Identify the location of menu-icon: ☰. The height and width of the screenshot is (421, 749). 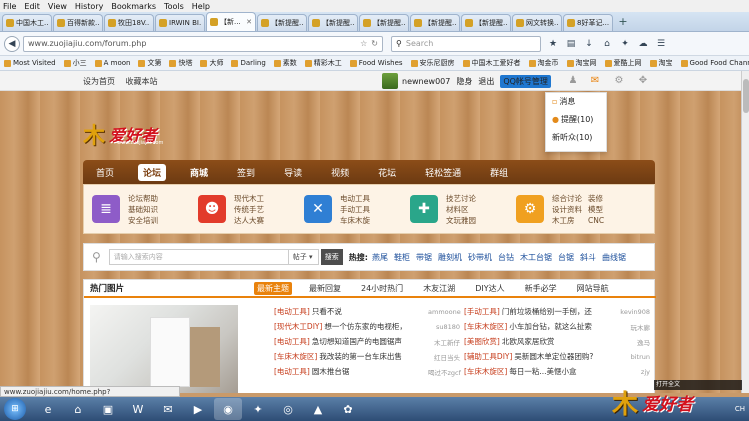
(661, 44).